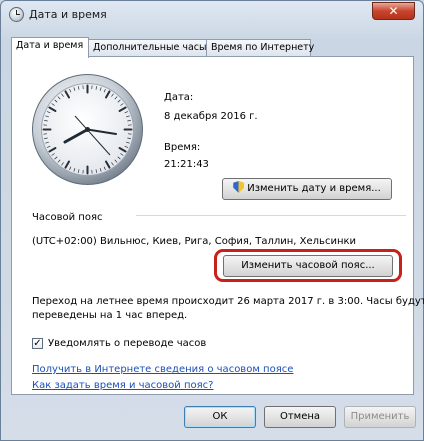 The image size is (424, 441). Describe the element at coordinates (16, 14) in the screenshot. I see `clock-icon` at that location.